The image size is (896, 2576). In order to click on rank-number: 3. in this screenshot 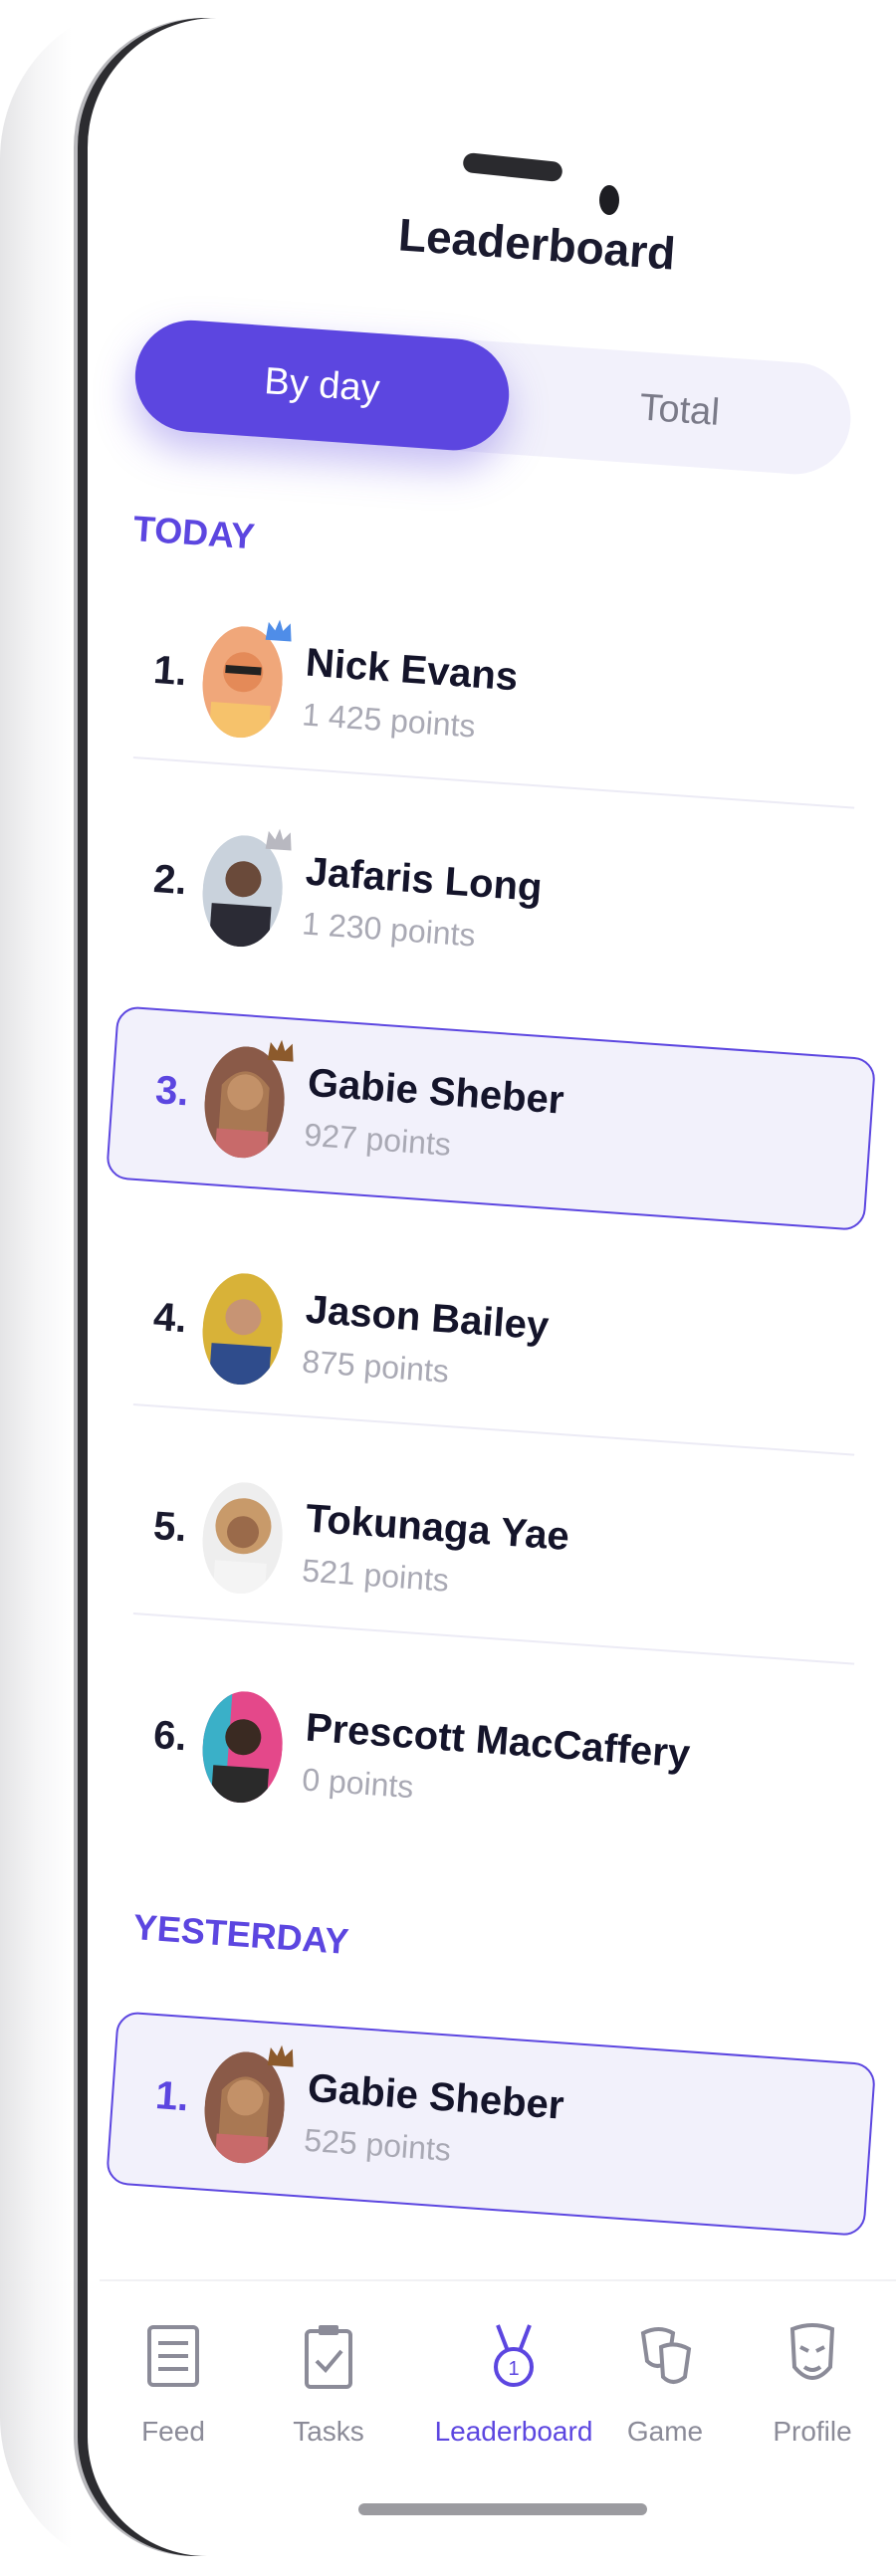, I will do `click(172, 1091)`.